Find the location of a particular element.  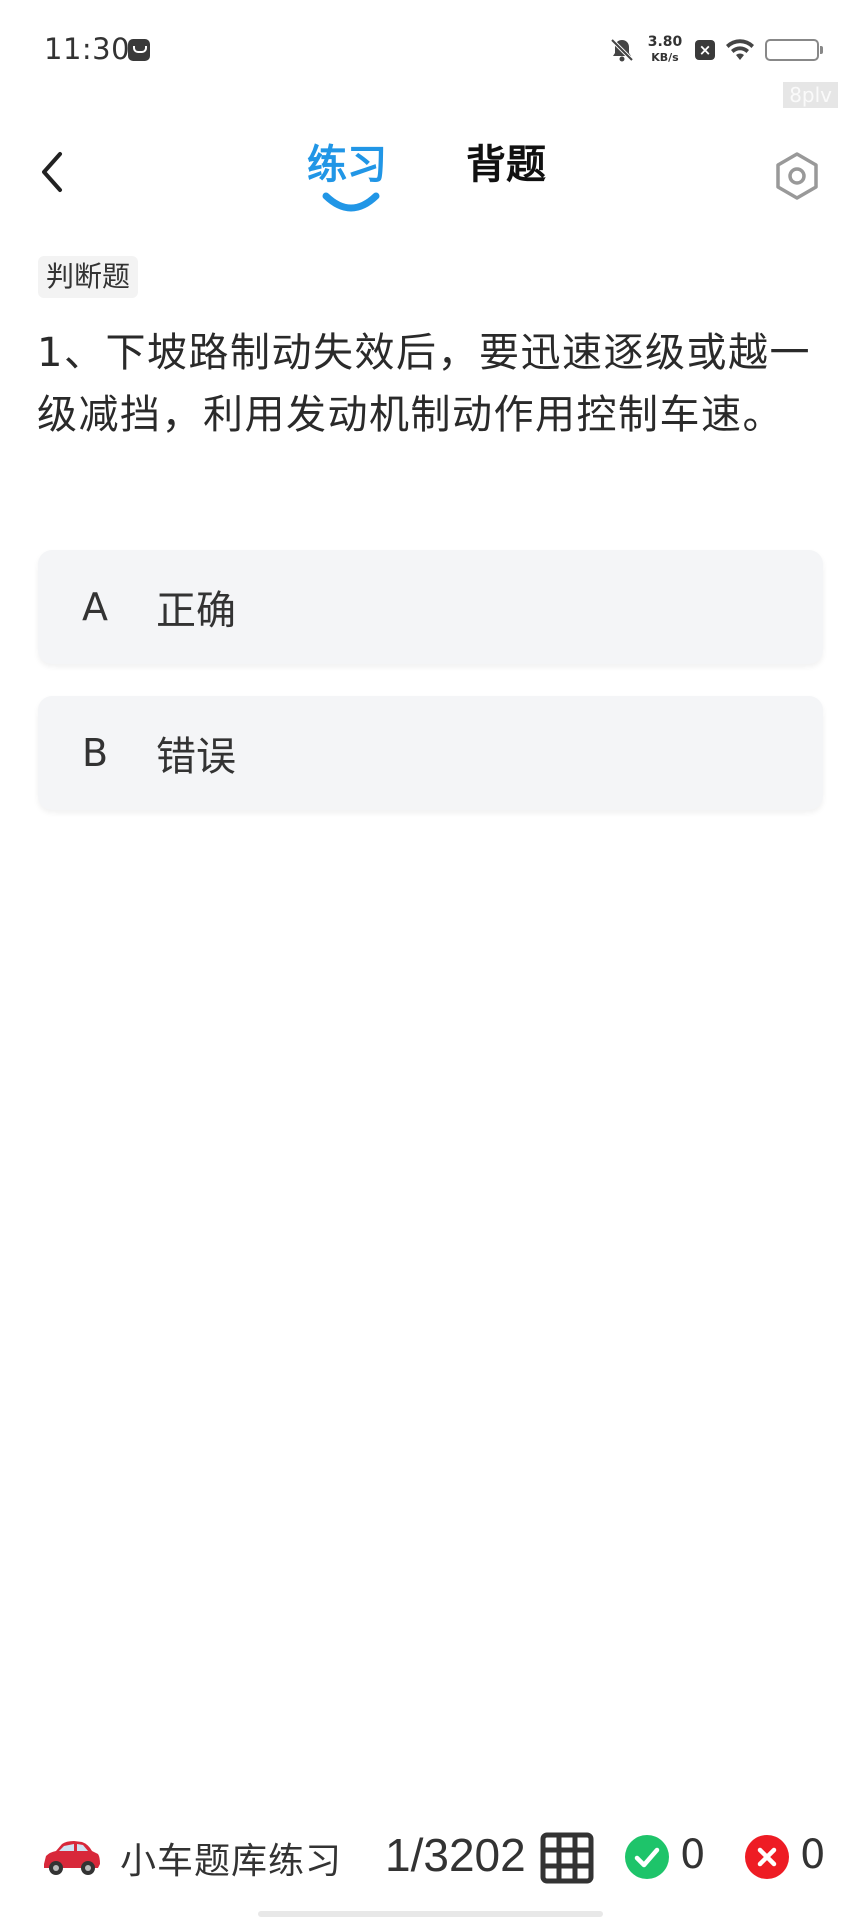

correct-count: 0 is located at coordinates (693, 1855).